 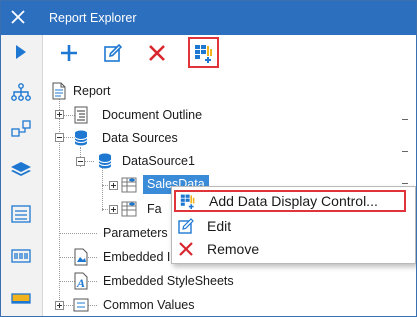 What do you see at coordinates (208, 18) in the screenshot?
I see `title-bar: Report Explorer` at bounding box center [208, 18].